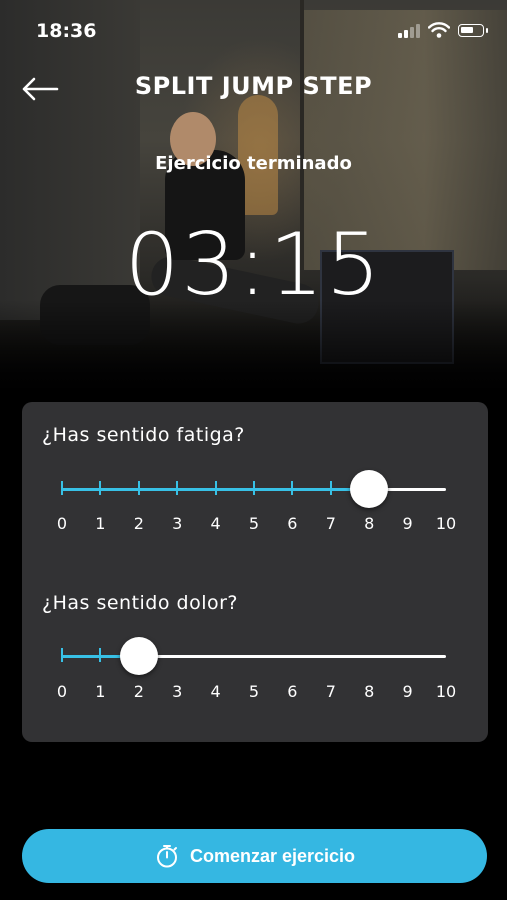 The image size is (507, 900). I want to click on status-time: 18:36, so click(66, 31).